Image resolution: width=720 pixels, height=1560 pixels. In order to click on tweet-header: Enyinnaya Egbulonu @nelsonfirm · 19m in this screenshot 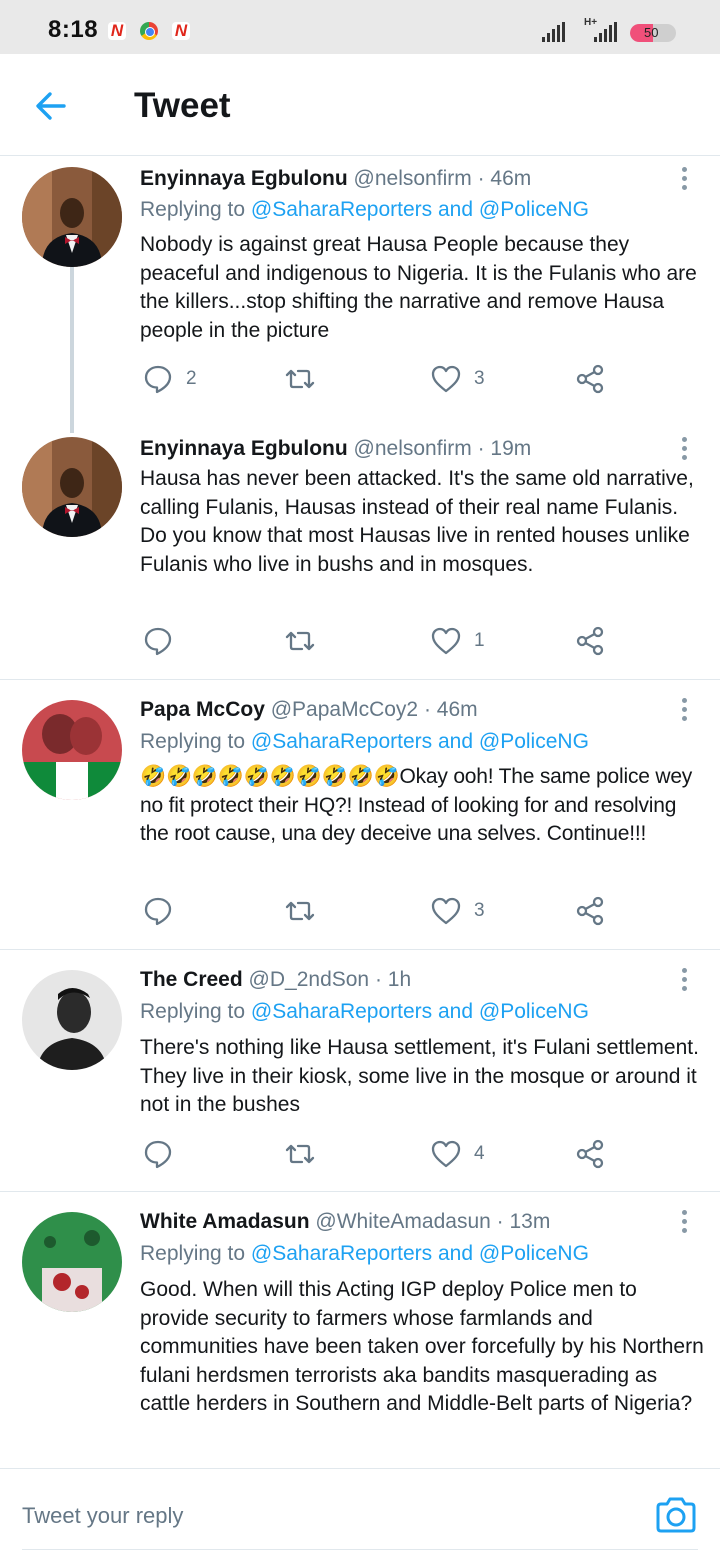, I will do `click(335, 449)`.